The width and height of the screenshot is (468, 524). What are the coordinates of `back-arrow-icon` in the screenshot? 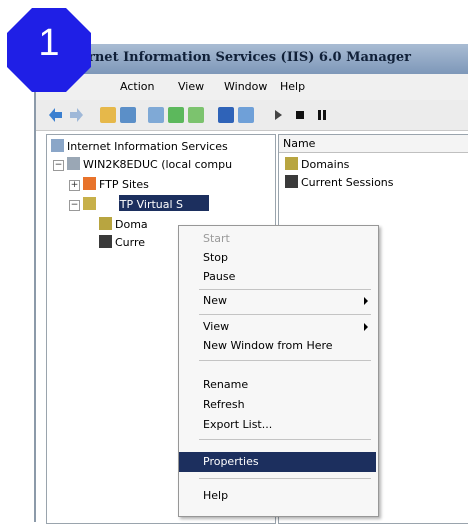 It's located at (56, 115).